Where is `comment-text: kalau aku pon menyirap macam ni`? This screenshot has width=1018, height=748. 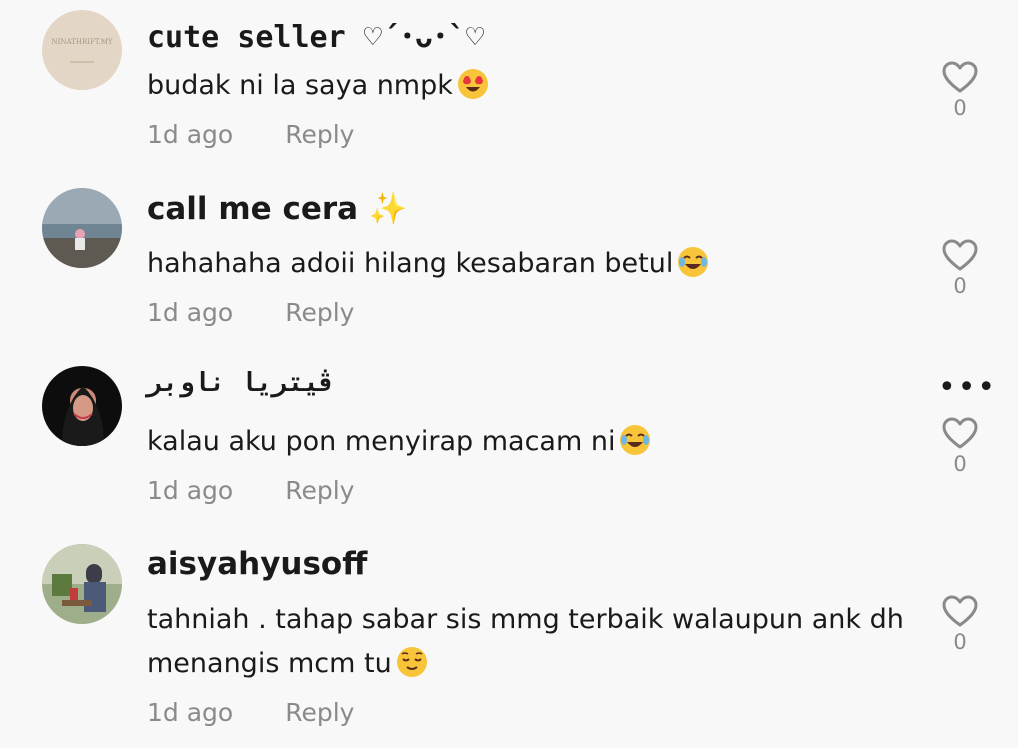
comment-text: kalau aku pon menyirap macam ni is located at coordinates (527, 445).